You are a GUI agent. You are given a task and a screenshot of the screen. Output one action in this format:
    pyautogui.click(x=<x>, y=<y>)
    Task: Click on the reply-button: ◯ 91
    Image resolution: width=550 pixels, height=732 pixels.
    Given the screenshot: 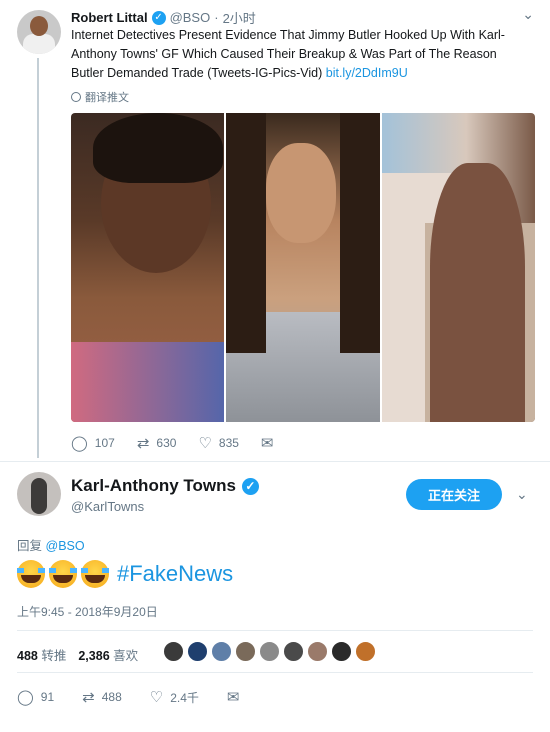 What is the action you would take?
    pyautogui.click(x=35, y=697)
    